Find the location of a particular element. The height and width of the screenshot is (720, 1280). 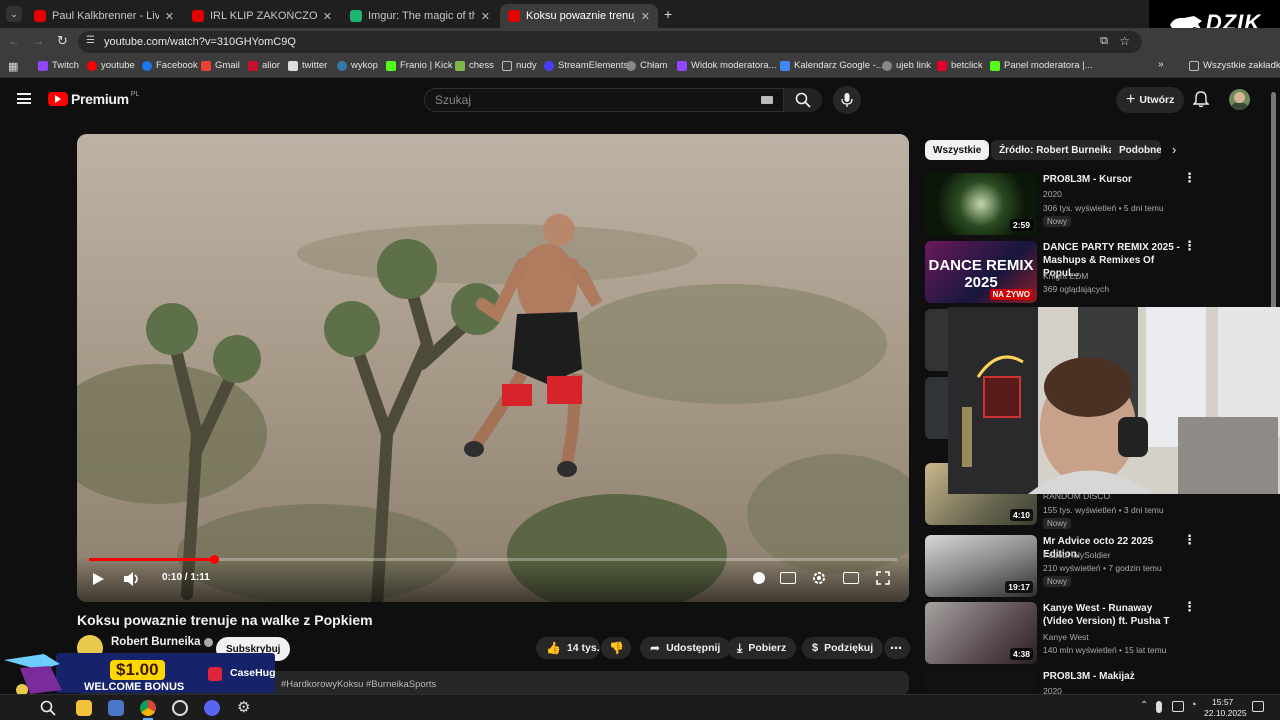

settings-gear-icon: ⚙ is located at coordinates (243, 707).